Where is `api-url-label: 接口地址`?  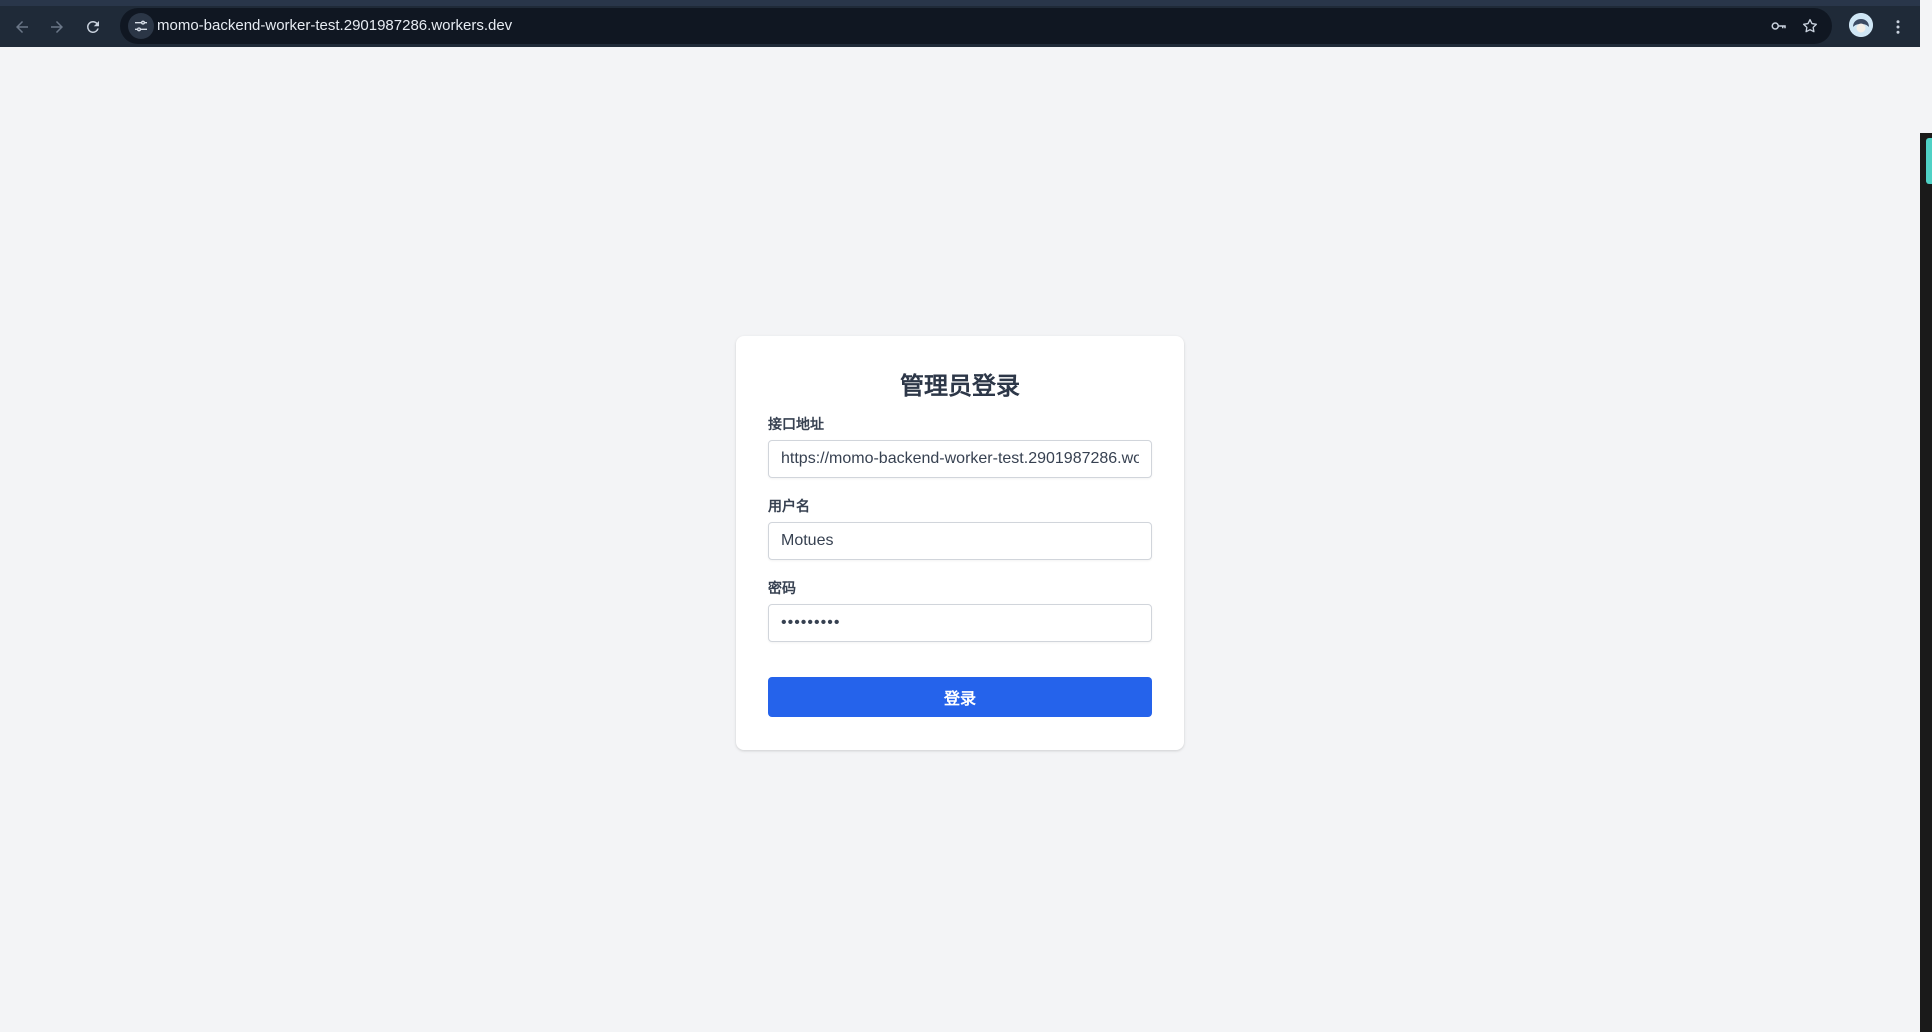
api-url-label: 接口地址 is located at coordinates (796, 424).